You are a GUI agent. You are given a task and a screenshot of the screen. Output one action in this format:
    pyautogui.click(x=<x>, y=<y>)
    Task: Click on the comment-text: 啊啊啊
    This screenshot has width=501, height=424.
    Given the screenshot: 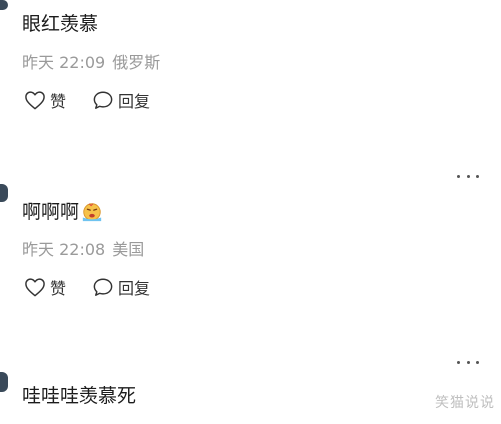 What is the action you would take?
    pyautogui.click(x=62, y=212)
    